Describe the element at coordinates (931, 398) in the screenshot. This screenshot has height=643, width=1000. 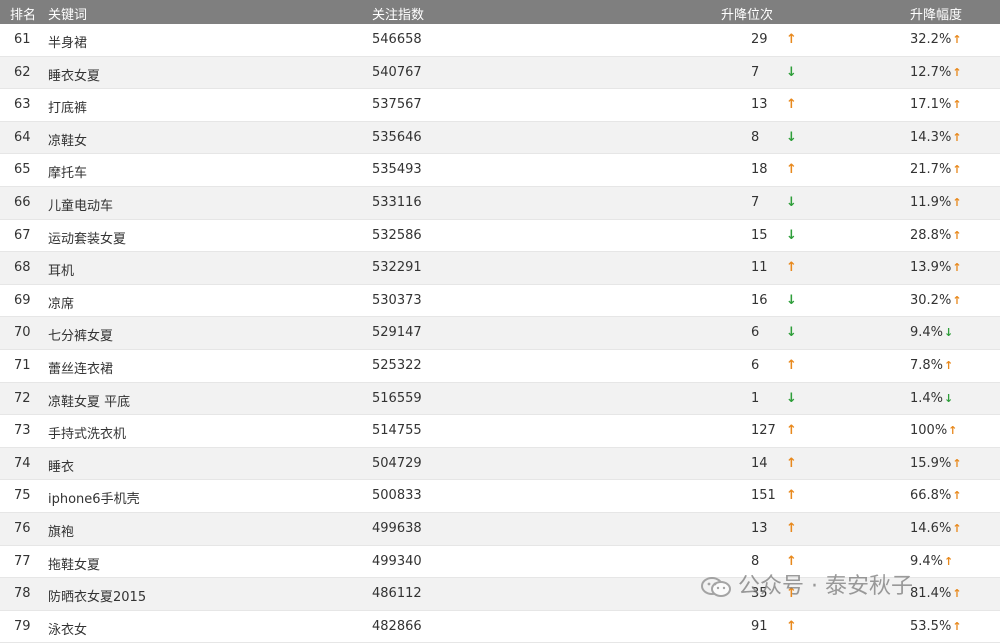
I see `pct-cell: 1.4%↓` at that location.